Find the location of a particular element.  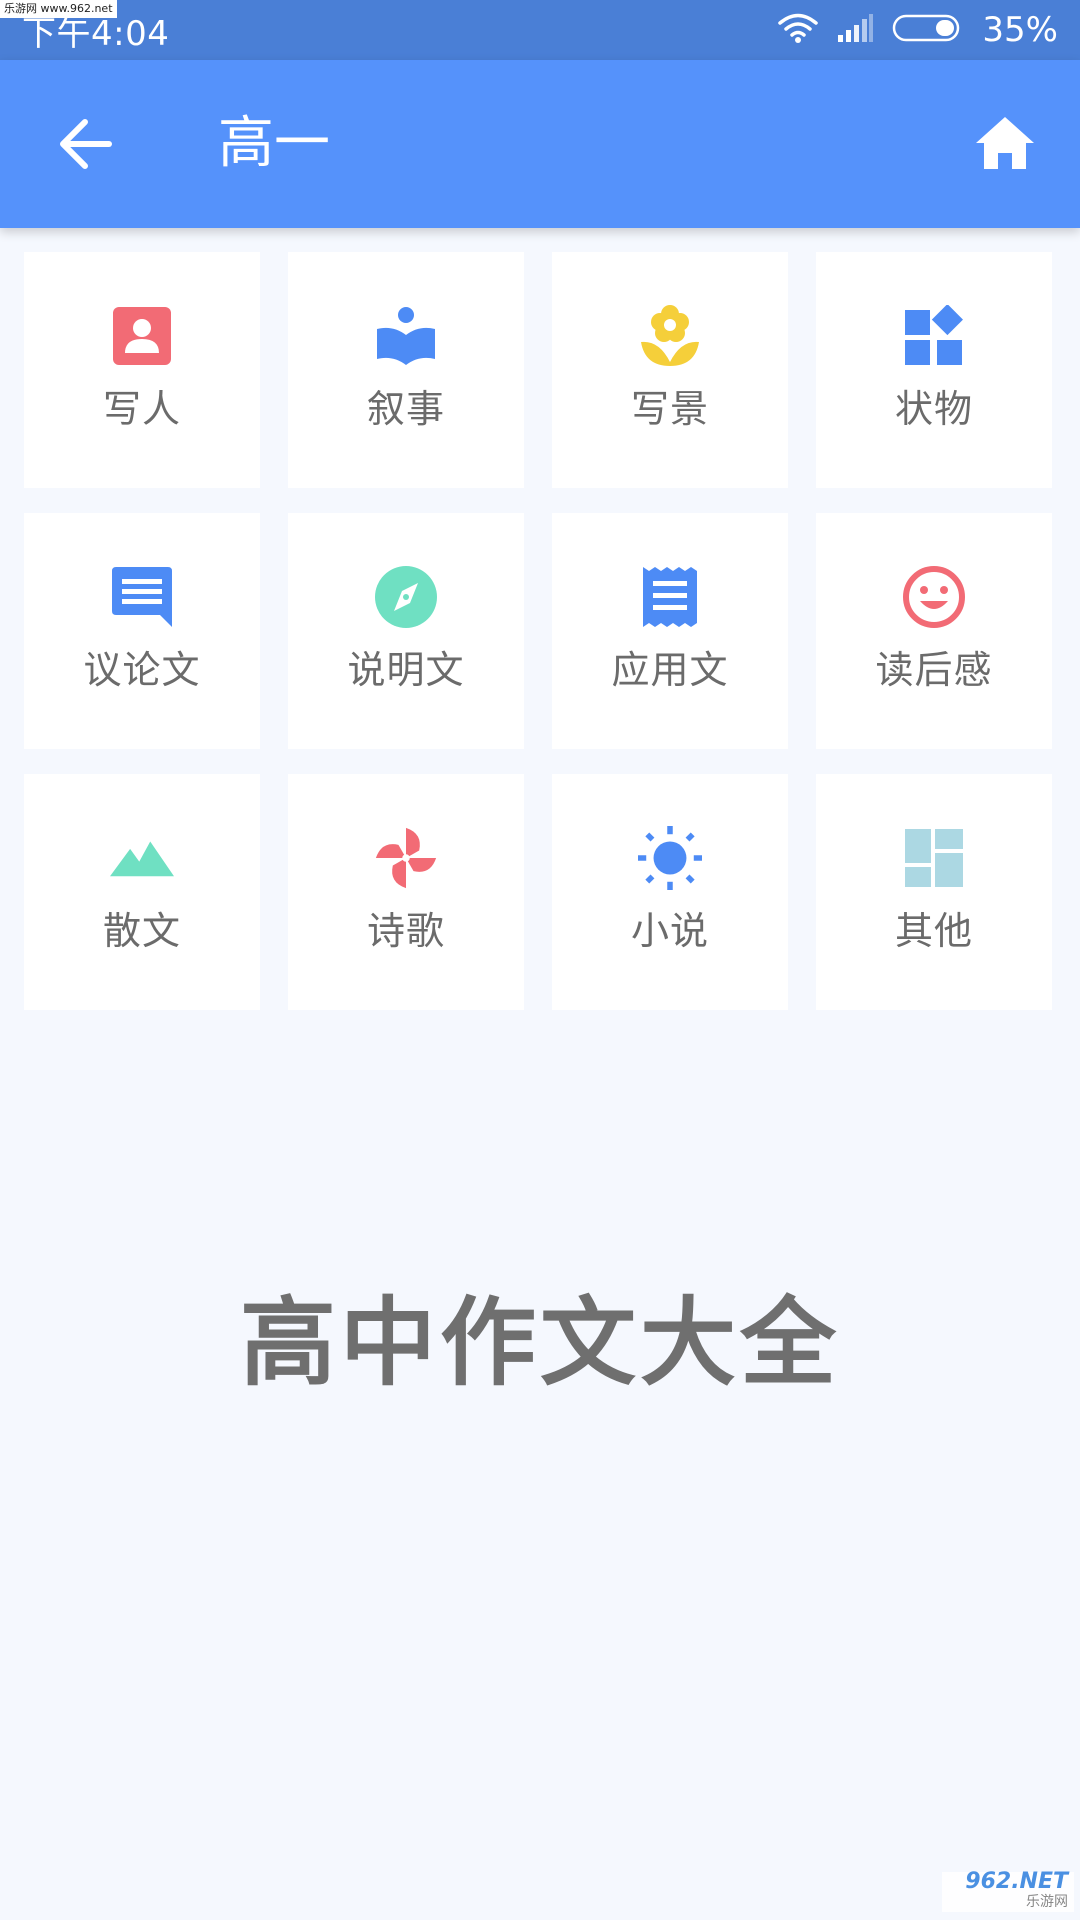

category-label: 议论文 is located at coordinates (142, 670).